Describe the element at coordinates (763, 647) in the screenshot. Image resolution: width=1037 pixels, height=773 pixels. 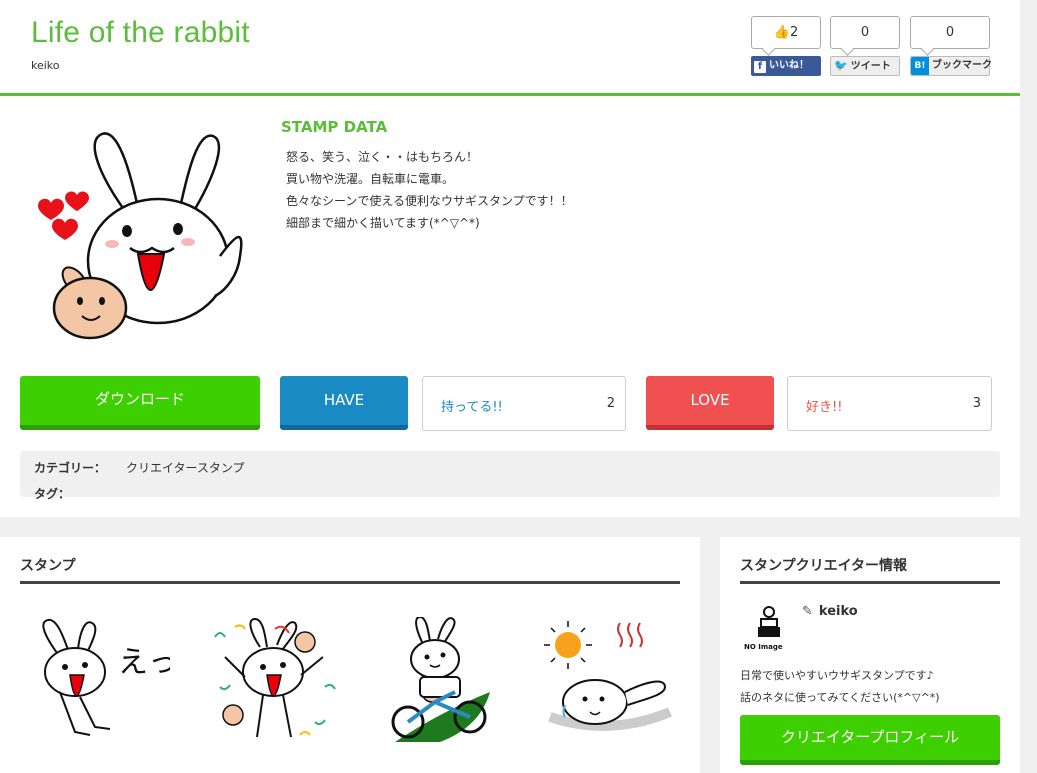
I see `no-image-text: NO Image` at that location.